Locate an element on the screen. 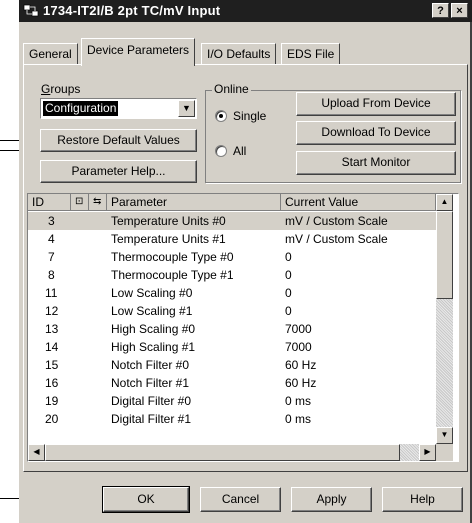 This screenshot has width=472, height=523. radio-single is located at coordinates (221, 116).